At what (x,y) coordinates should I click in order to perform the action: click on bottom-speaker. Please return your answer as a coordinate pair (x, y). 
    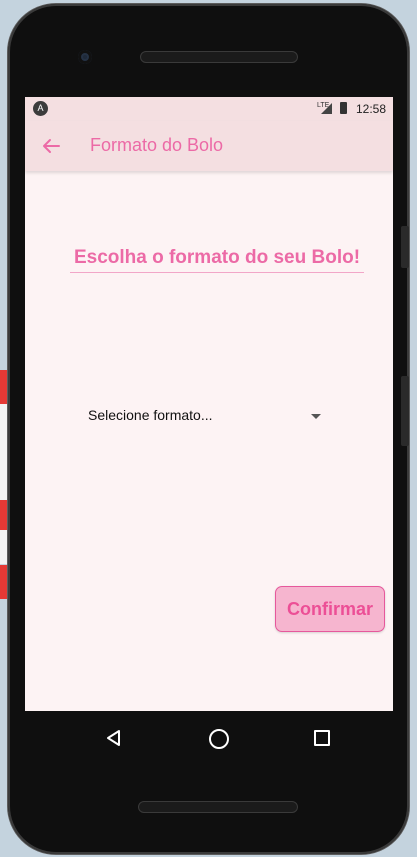
    Looking at the image, I should click on (218, 807).